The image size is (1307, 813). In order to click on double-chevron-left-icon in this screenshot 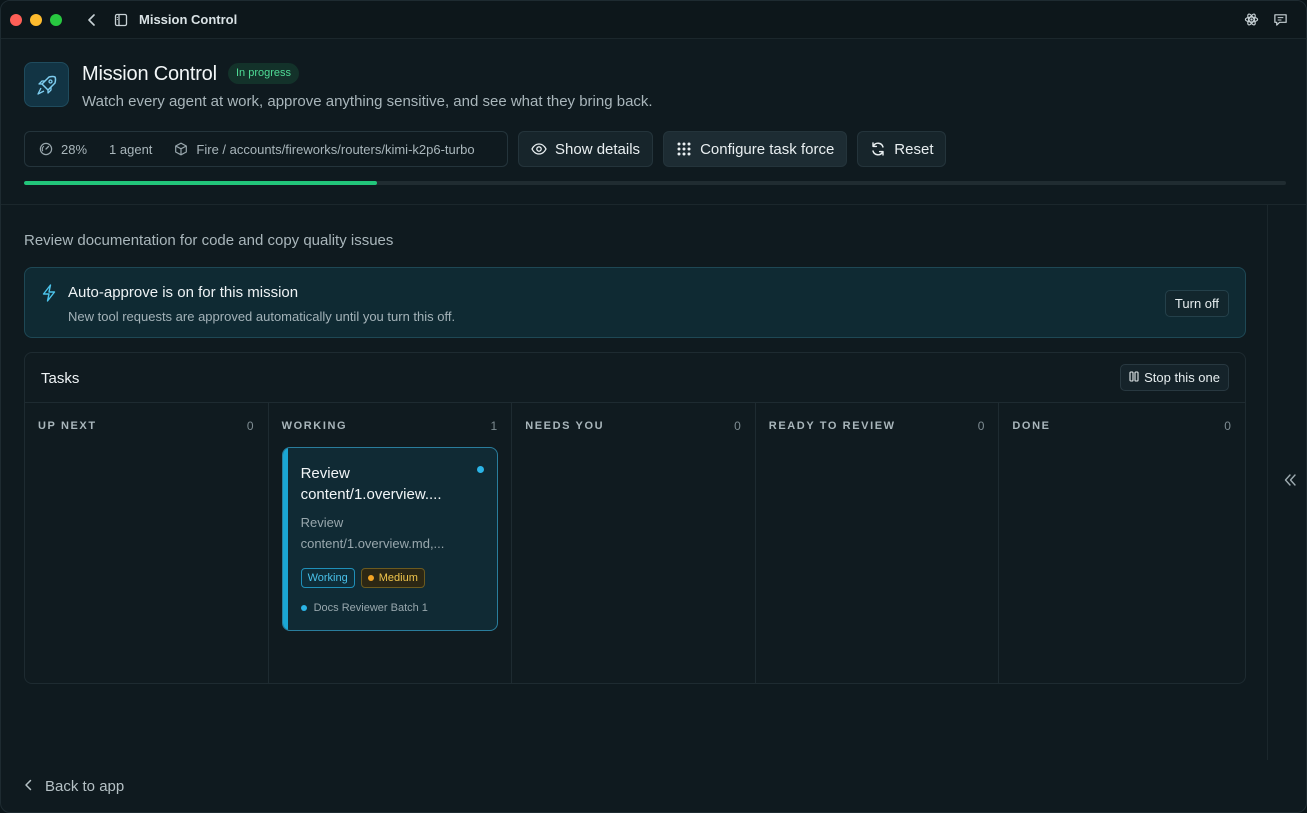, I will do `click(1290, 482)`.